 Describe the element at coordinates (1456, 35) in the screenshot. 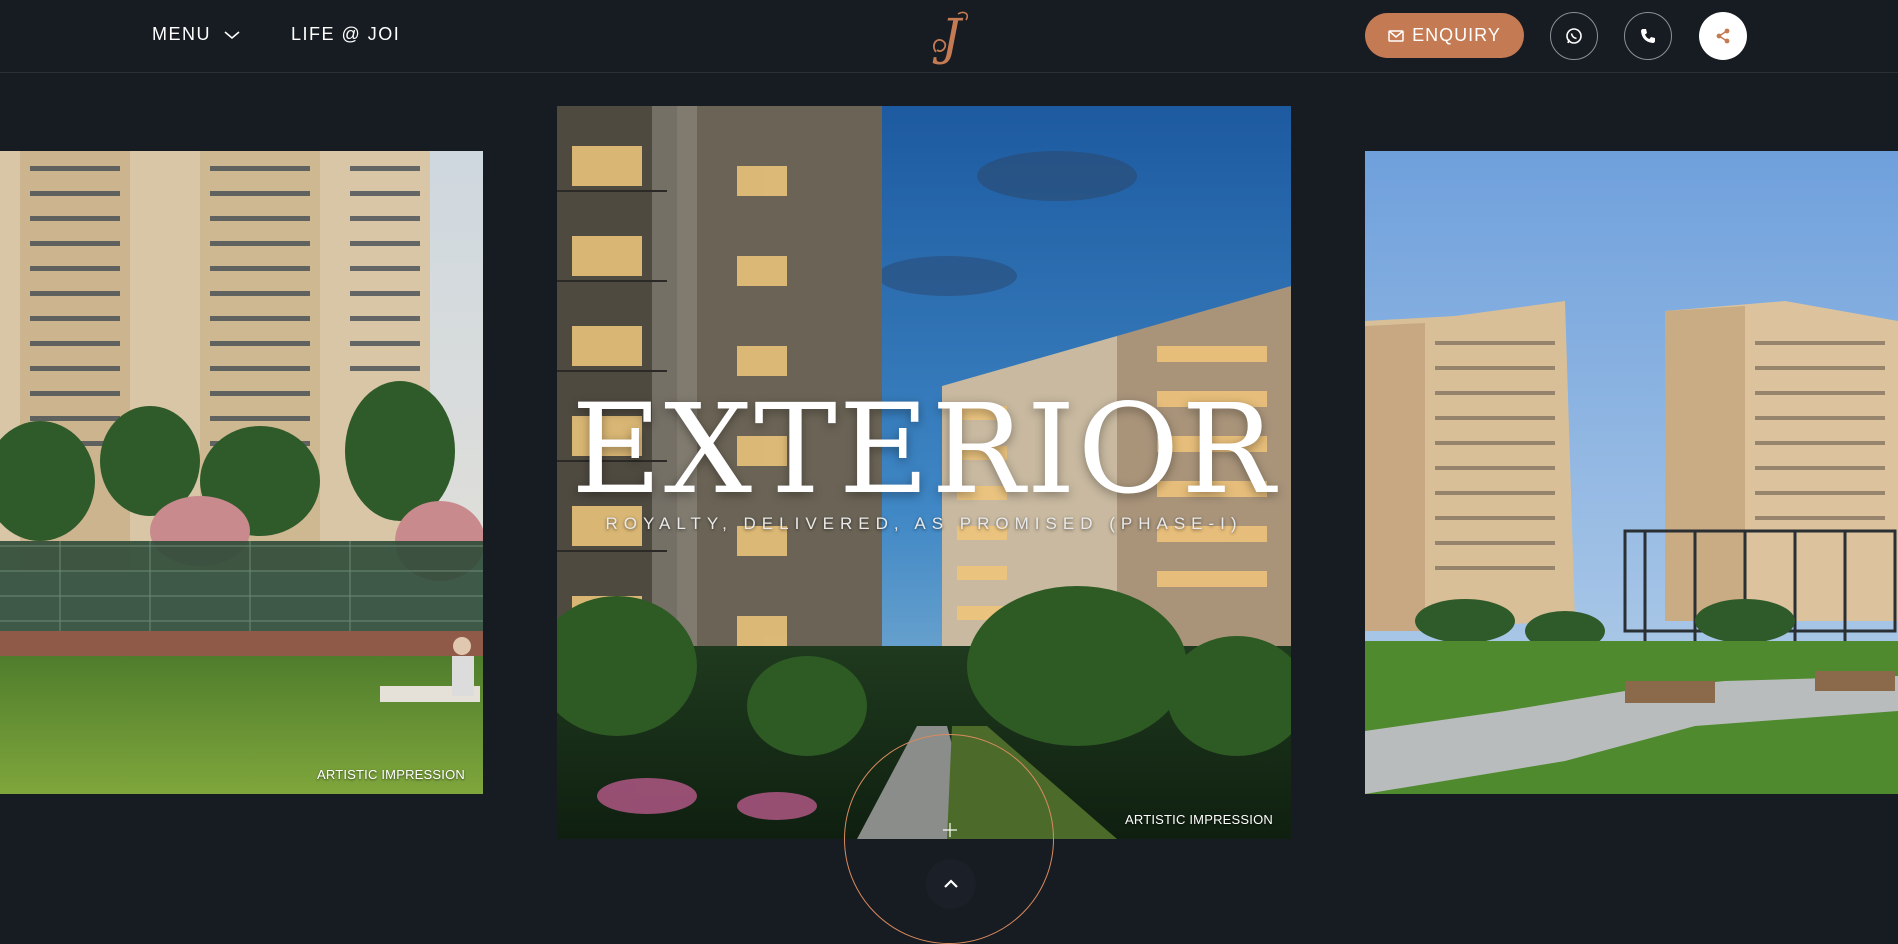

I see `enquiry-label: ENQUIRY` at that location.